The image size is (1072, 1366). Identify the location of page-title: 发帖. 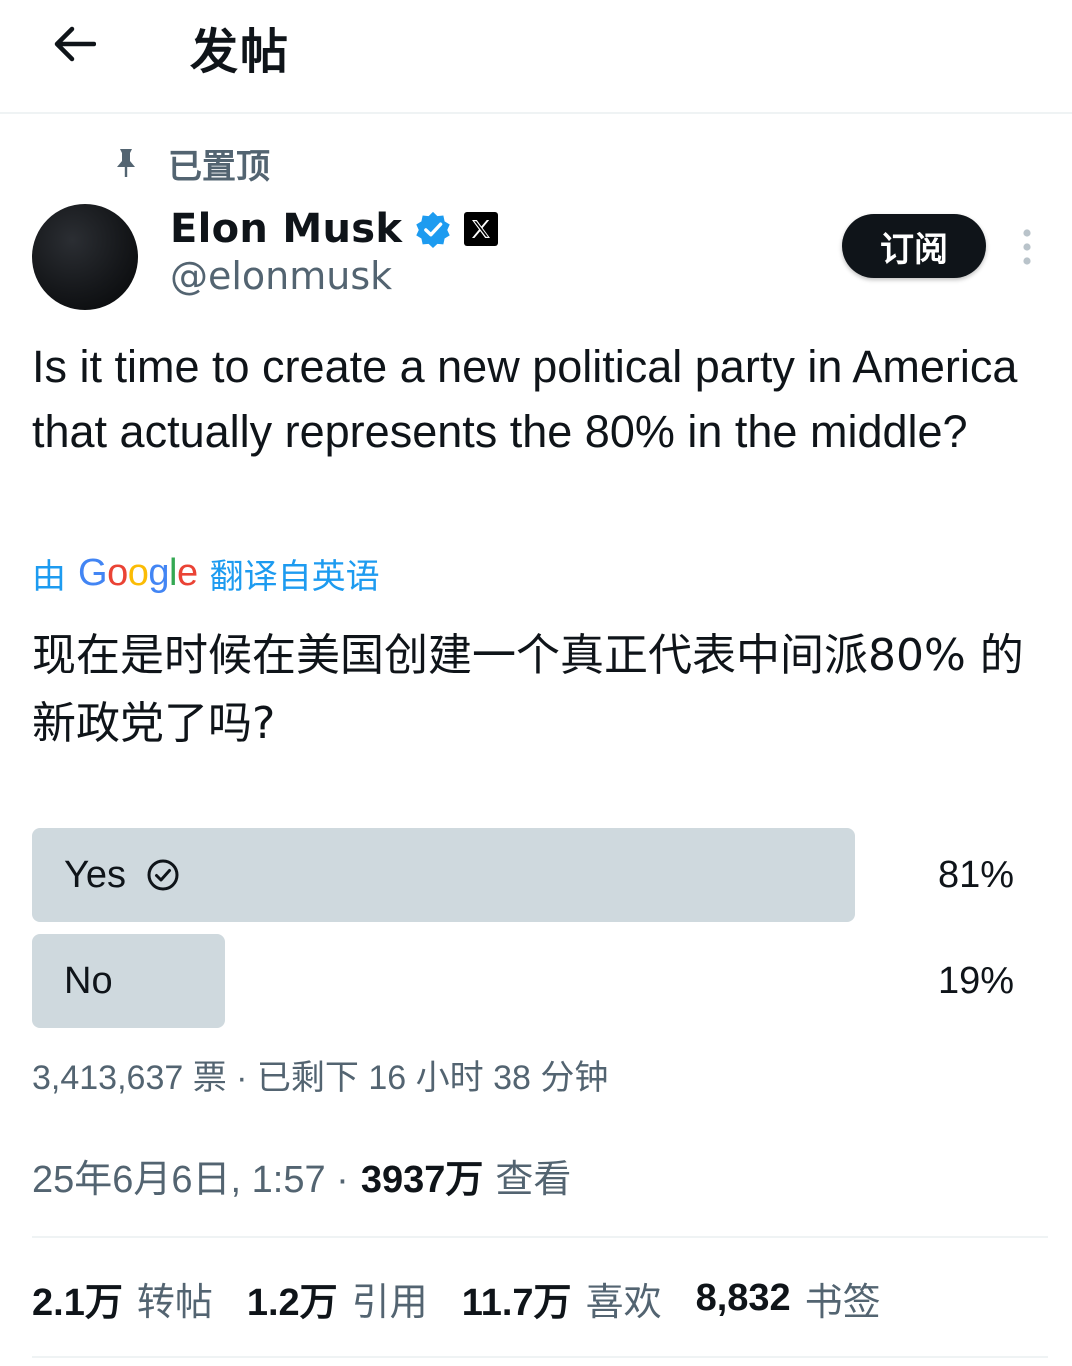
(240, 52).